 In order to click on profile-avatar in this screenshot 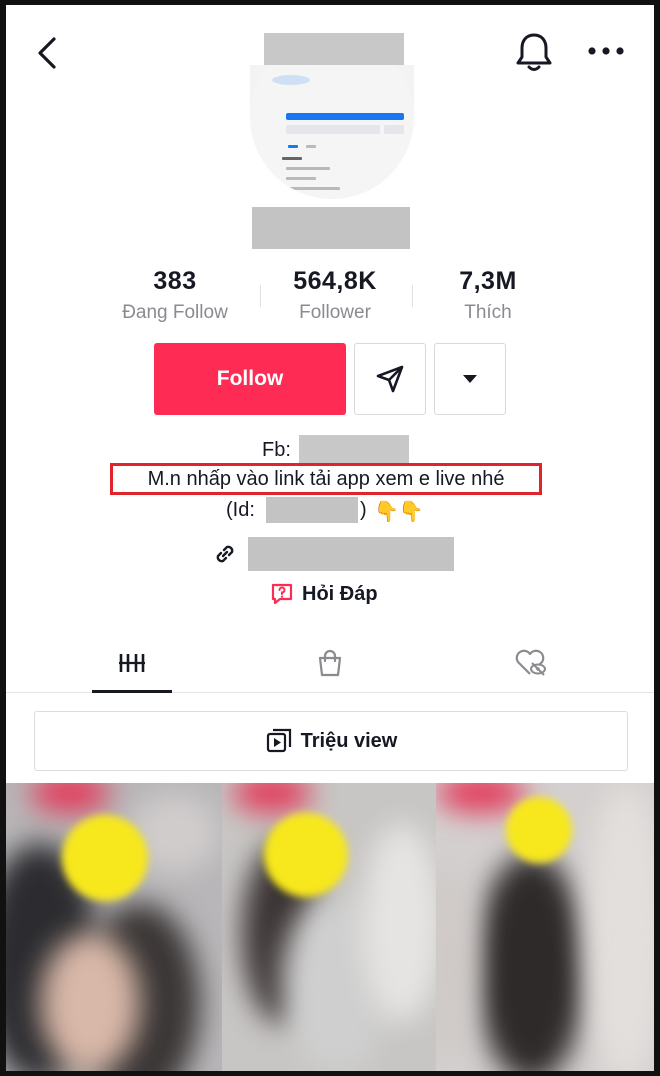, I will do `click(332, 132)`.